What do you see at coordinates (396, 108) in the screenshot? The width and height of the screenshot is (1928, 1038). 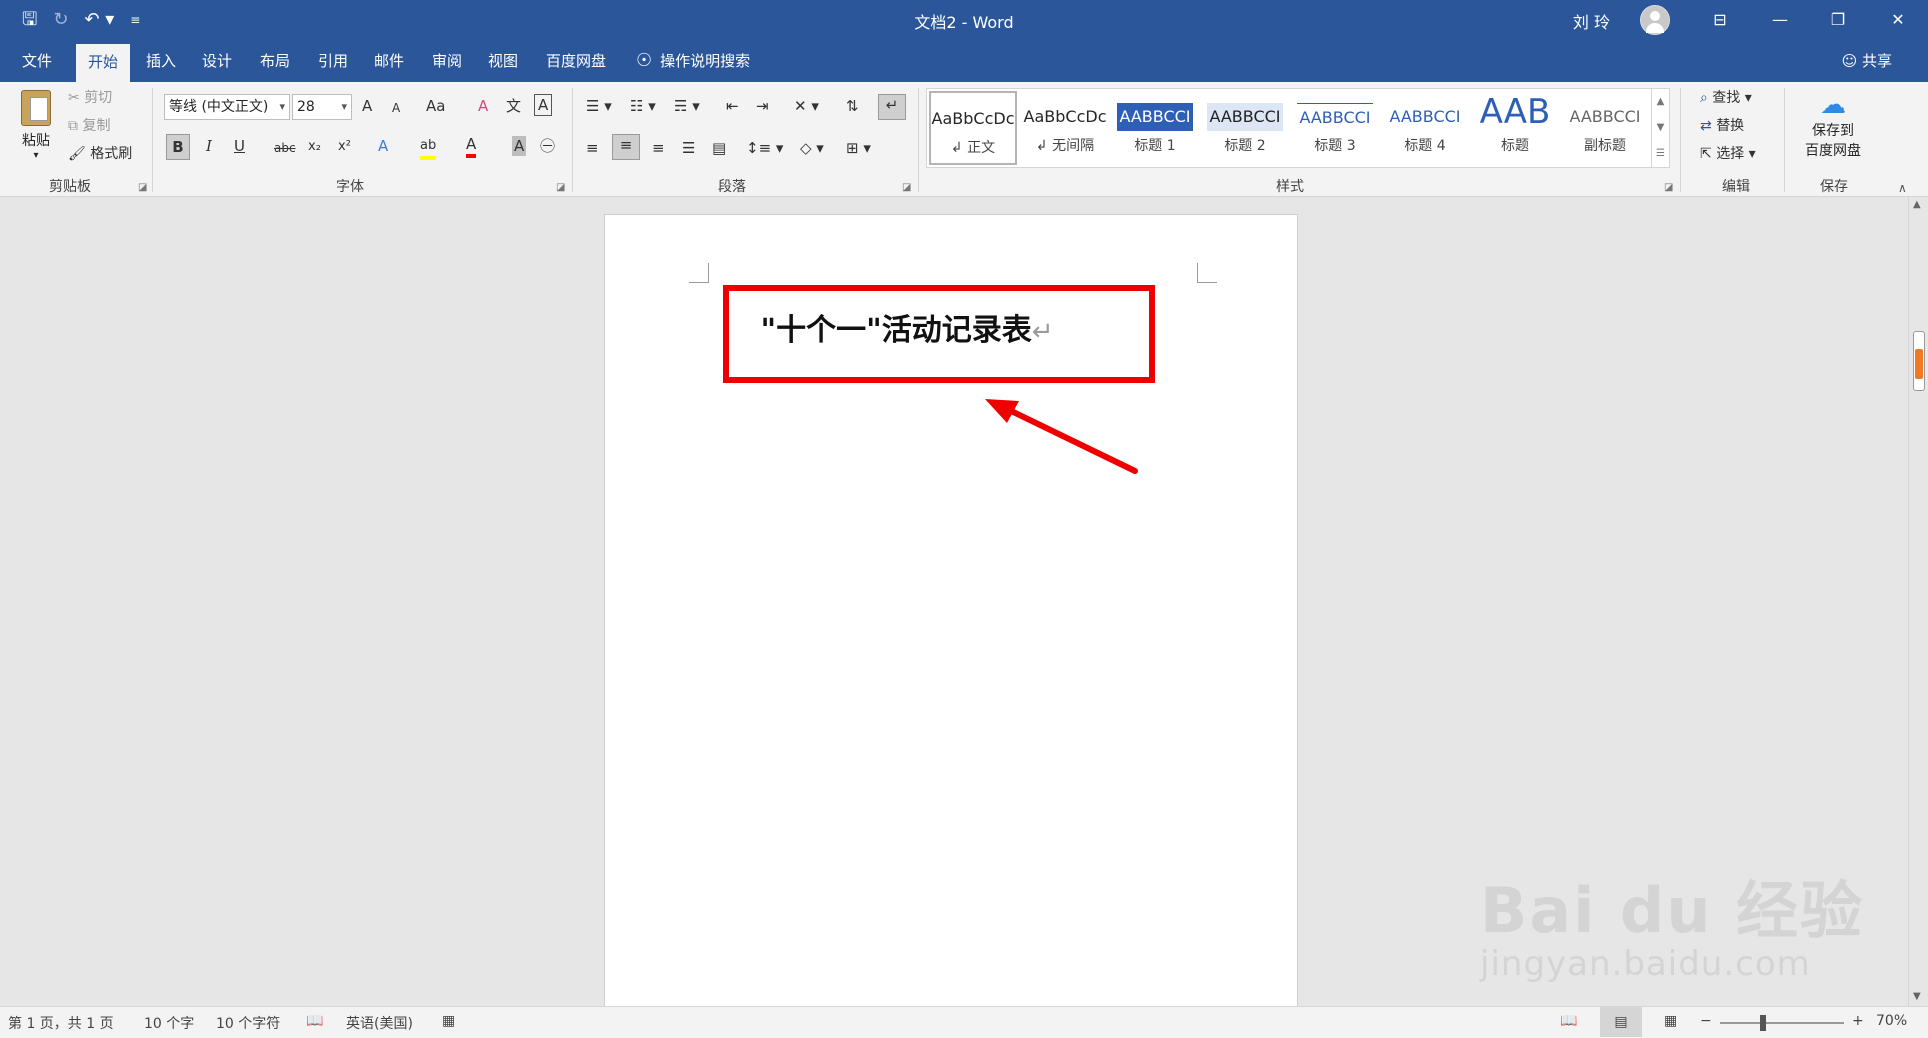 I see `shrink-font-icon: A` at bounding box center [396, 108].